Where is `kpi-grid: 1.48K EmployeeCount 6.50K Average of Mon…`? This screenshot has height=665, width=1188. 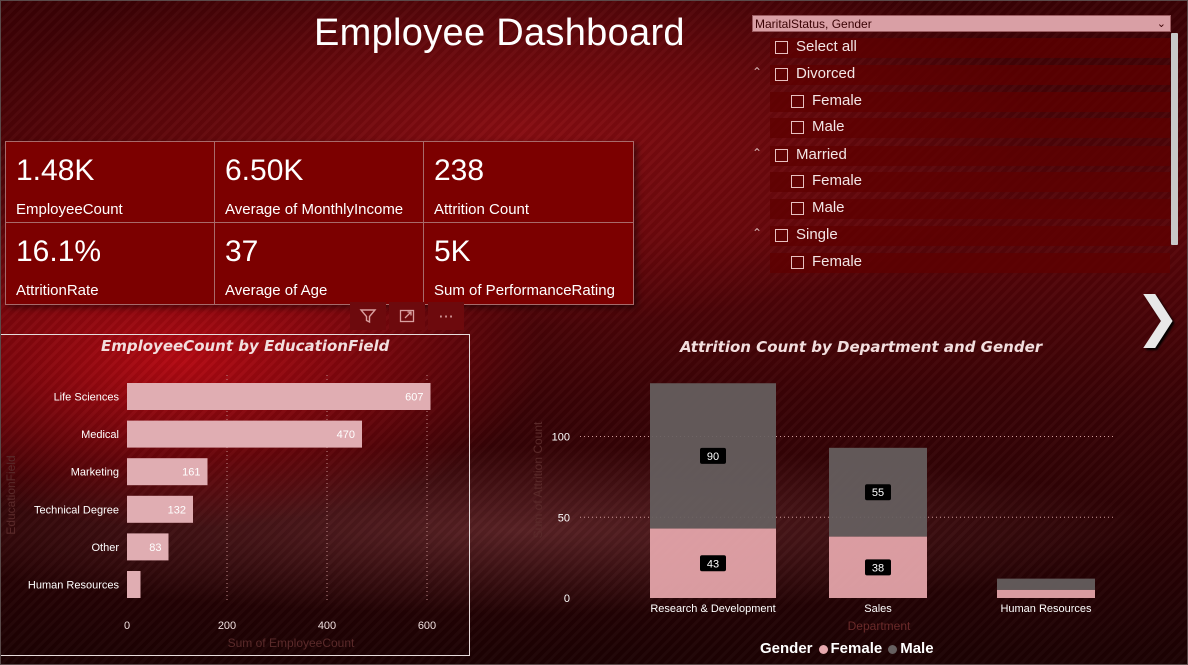
kpi-grid: 1.48K EmployeeCount 6.50K Average of Mon… is located at coordinates (319, 223).